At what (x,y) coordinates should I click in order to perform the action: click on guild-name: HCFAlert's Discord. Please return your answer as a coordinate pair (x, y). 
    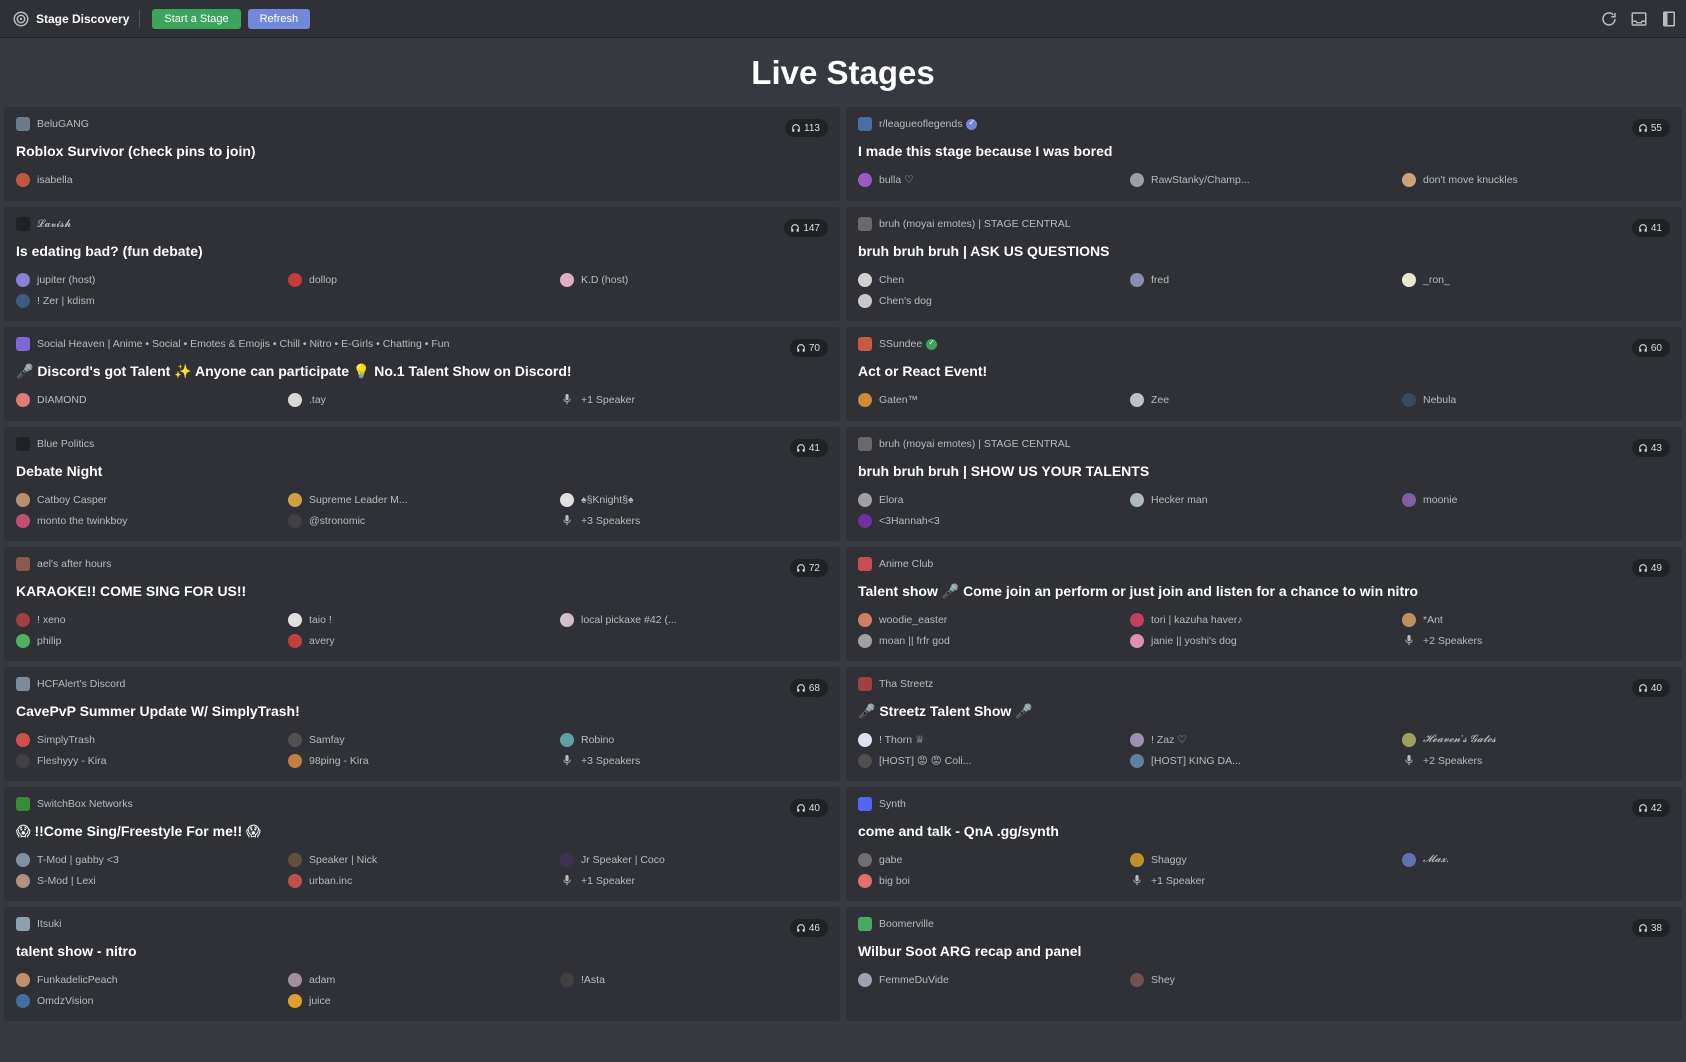
    Looking at the image, I should click on (81, 684).